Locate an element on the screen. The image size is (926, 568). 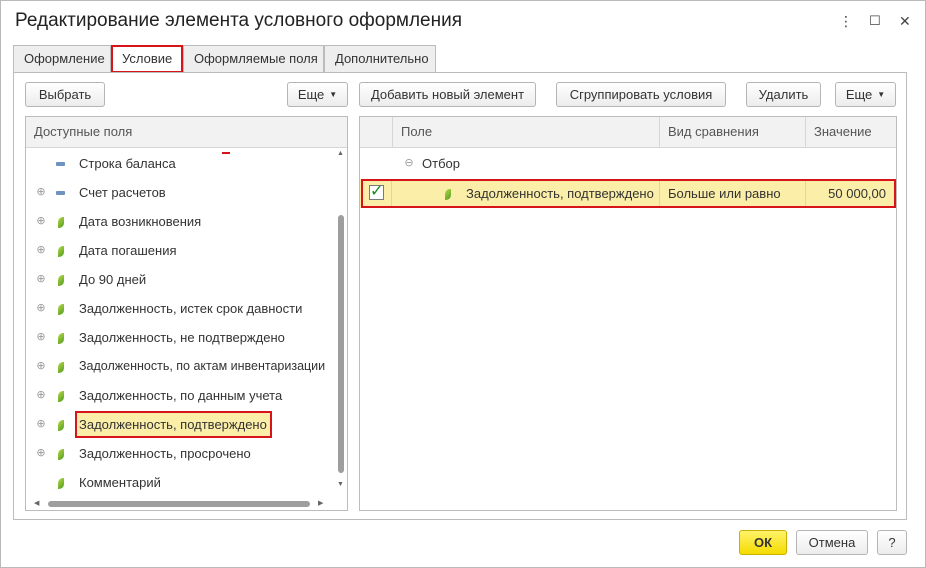
available-fields-title: Доступные поля is located at coordinates (83, 131).